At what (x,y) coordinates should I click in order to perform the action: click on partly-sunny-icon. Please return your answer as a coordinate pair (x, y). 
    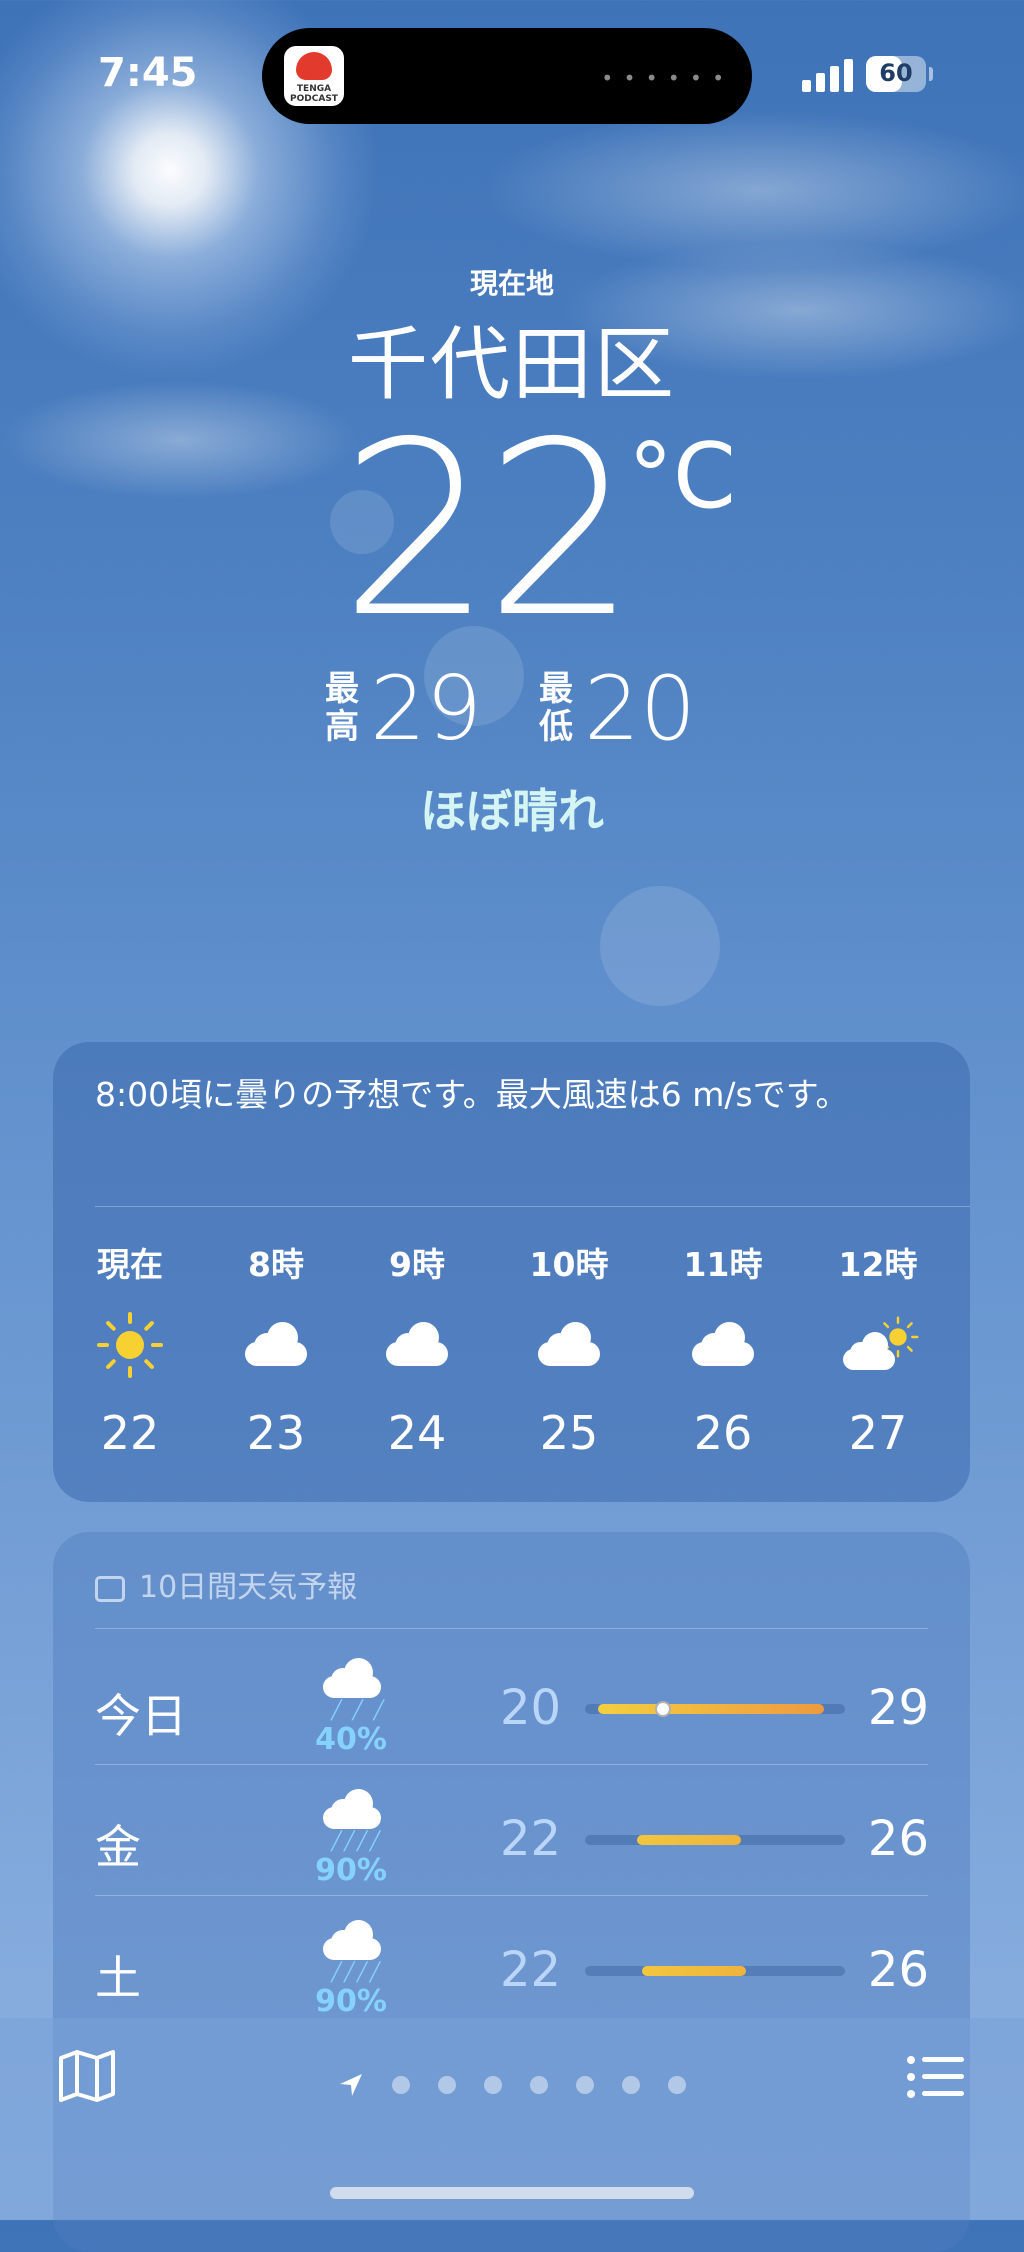
    Looking at the image, I should click on (881, 1345).